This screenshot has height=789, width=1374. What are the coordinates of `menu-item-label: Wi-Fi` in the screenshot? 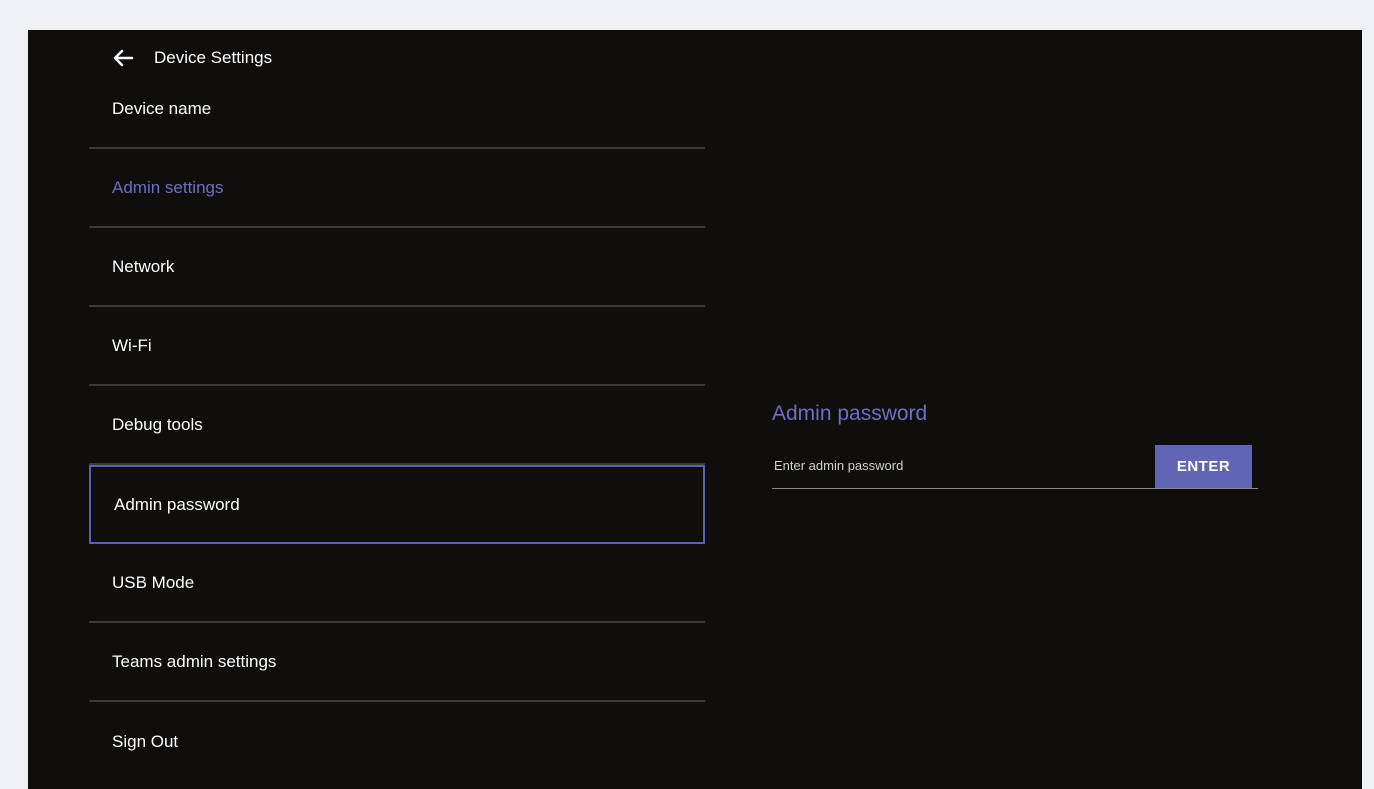 It's located at (132, 345).